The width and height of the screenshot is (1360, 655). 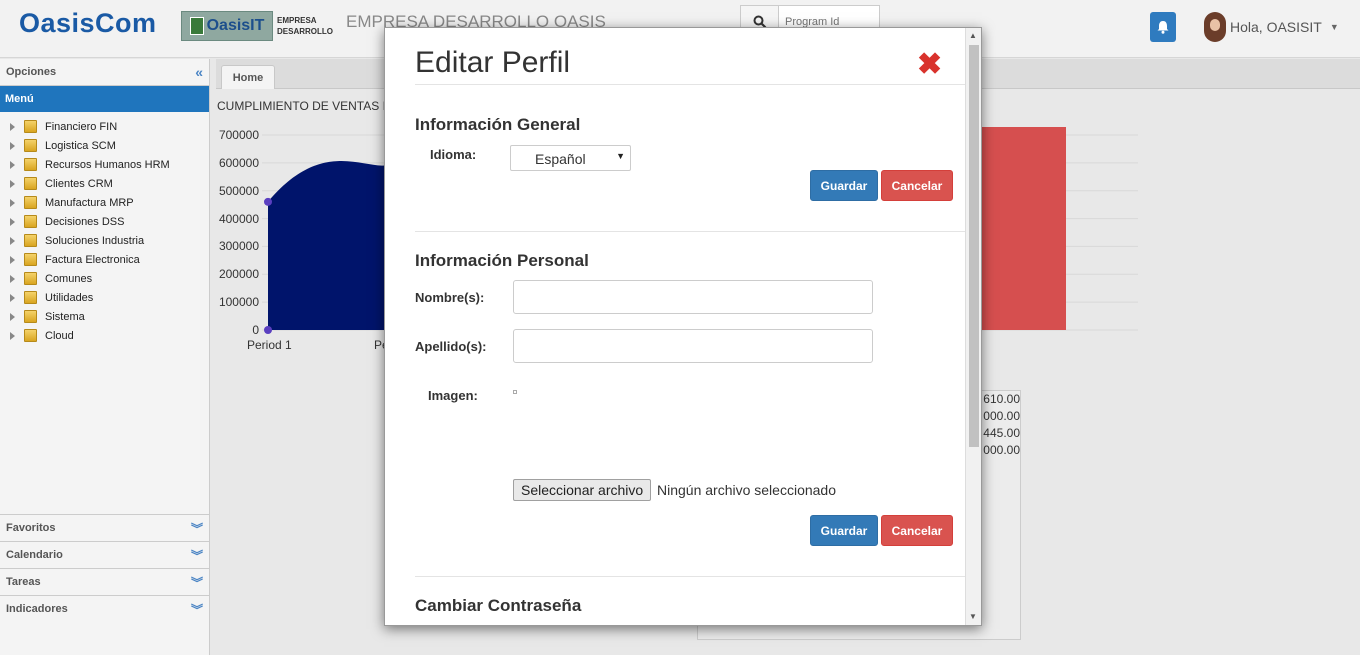 I want to click on scrollbar-thumb, so click(x=974, y=246).